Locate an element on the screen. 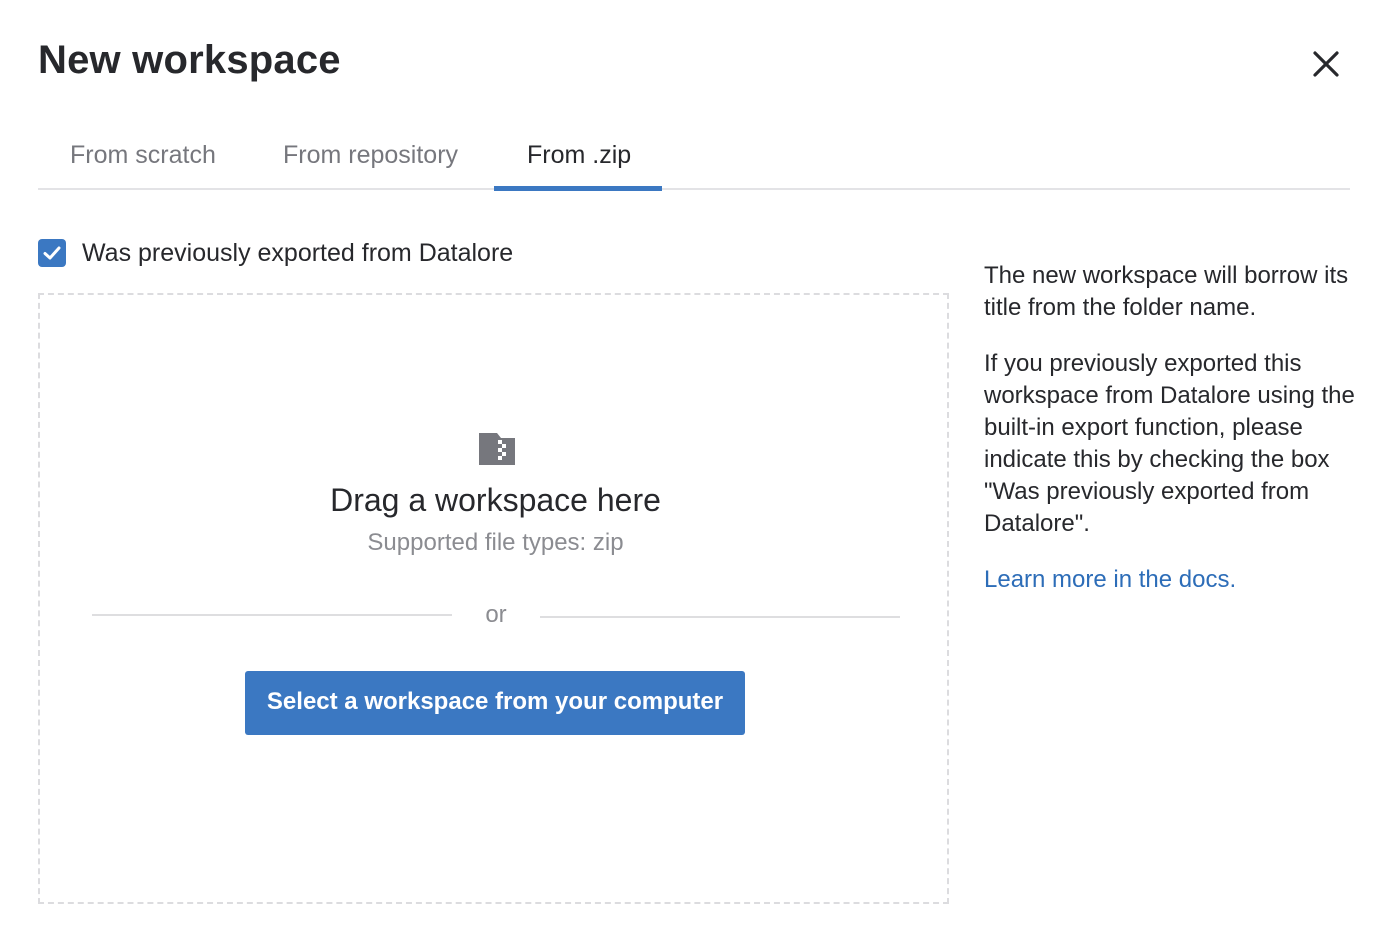  checkmark-icon is located at coordinates (52, 253).